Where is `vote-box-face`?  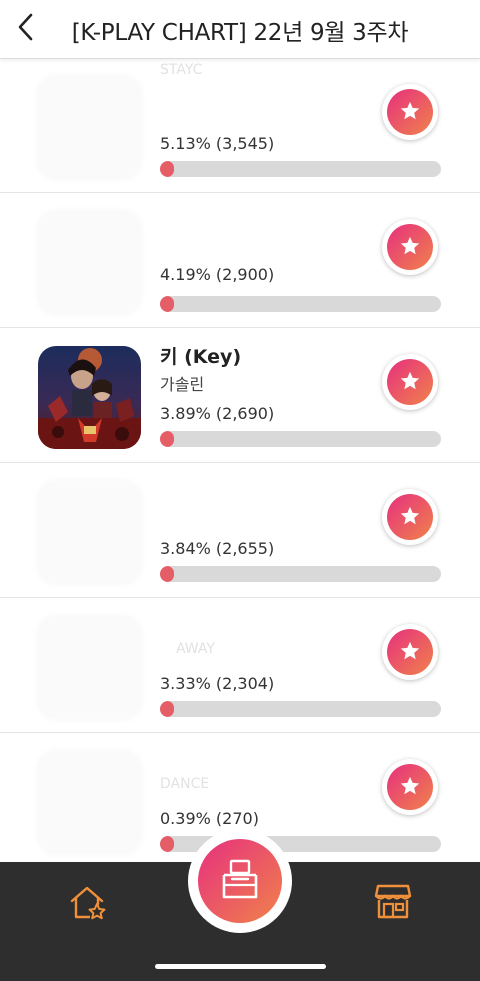
vote-box-face is located at coordinates (240, 881).